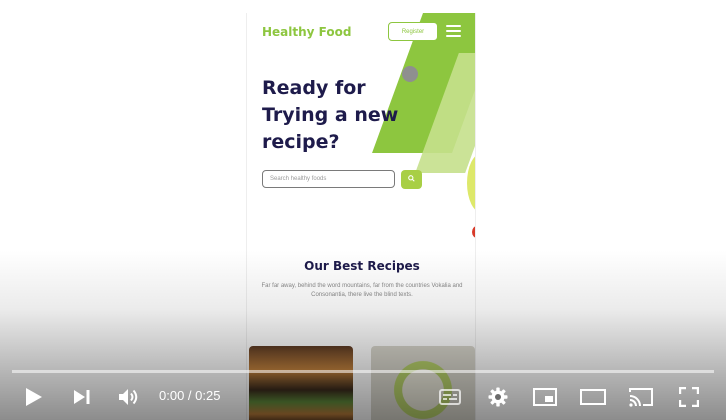 The width and height of the screenshot is (726, 420). I want to click on section-title: Our Best Recipes, so click(362, 266).